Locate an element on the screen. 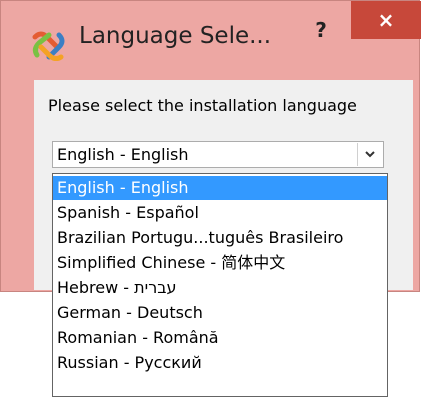 The height and width of the screenshot is (397, 439). dropdown-item-russian: Russian - Русский is located at coordinates (220, 363).